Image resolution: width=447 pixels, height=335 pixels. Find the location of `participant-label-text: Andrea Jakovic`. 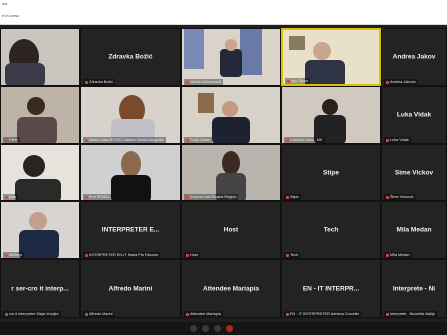

participant-label-text: Andrea Jakovic is located at coordinates (403, 82).